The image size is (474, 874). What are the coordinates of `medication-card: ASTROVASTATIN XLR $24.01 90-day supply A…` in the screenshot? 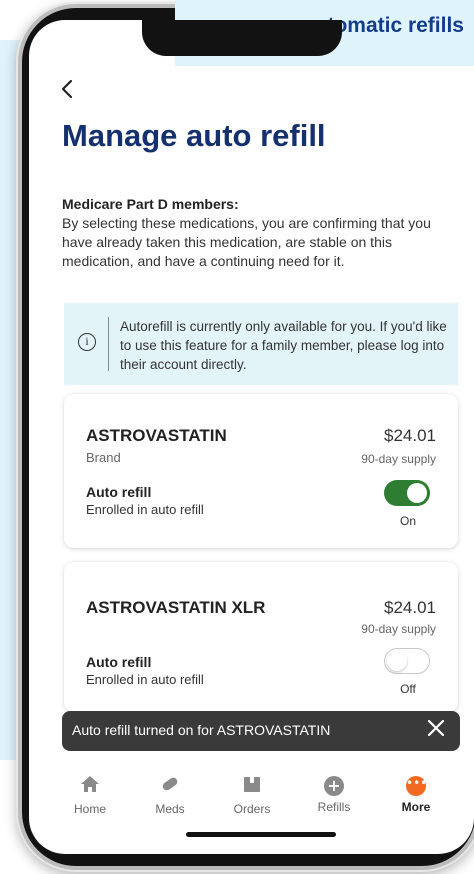 It's located at (261, 637).